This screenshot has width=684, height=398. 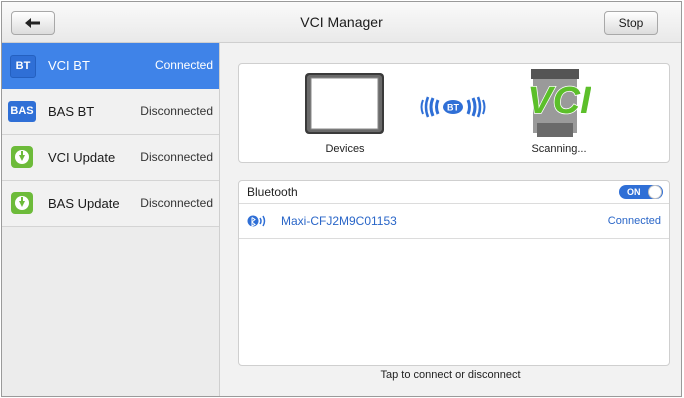 I want to click on bluetooth-toggle: ON, so click(x=641, y=192).